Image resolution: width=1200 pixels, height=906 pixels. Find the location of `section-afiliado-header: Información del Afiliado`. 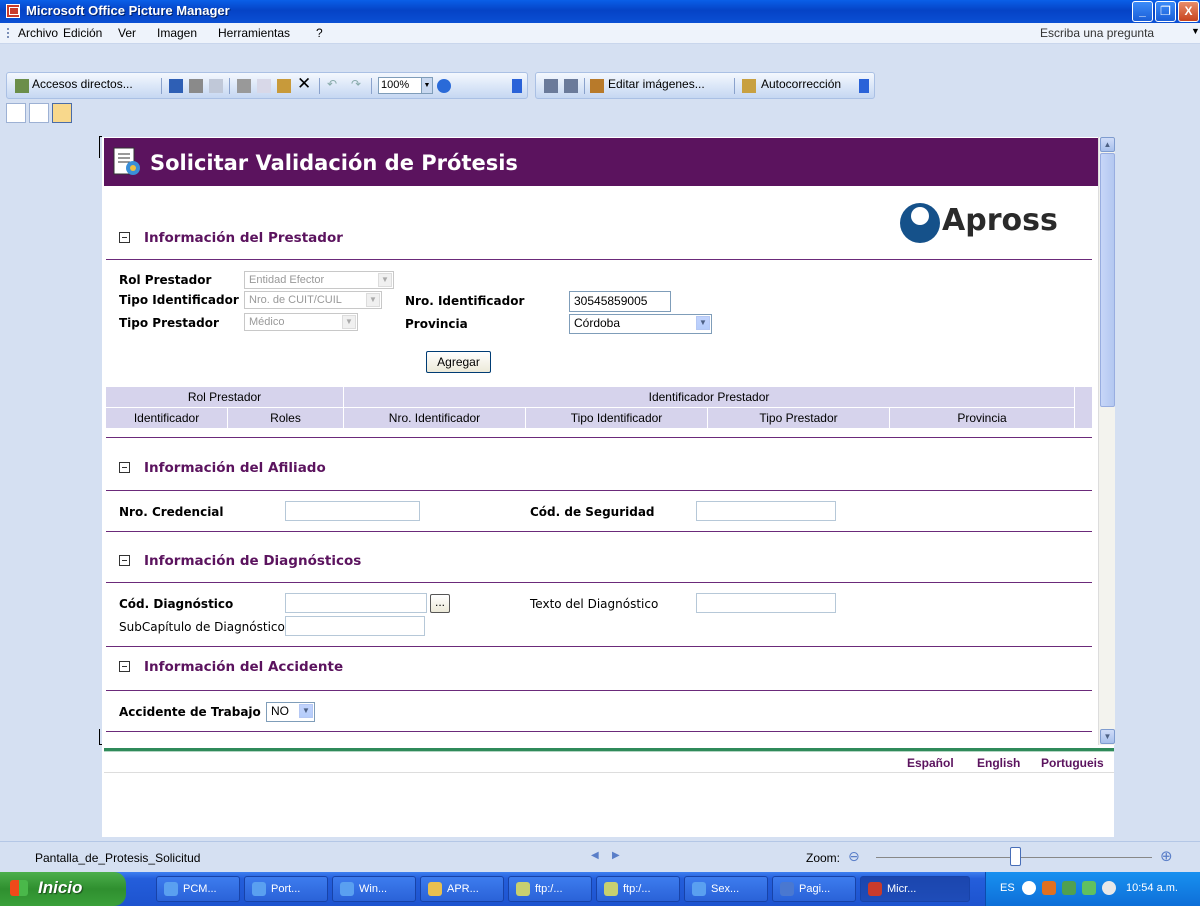

section-afiliado-header: Información del Afiliado is located at coordinates (222, 468).